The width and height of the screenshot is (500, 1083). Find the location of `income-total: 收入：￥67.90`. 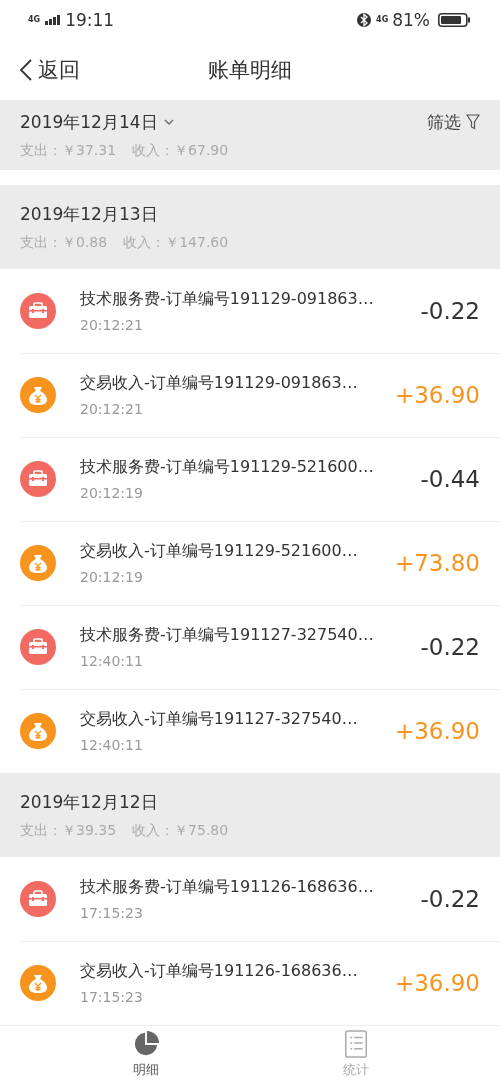

income-total: 收入：￥67.90 is located at coordinates (180, 150).